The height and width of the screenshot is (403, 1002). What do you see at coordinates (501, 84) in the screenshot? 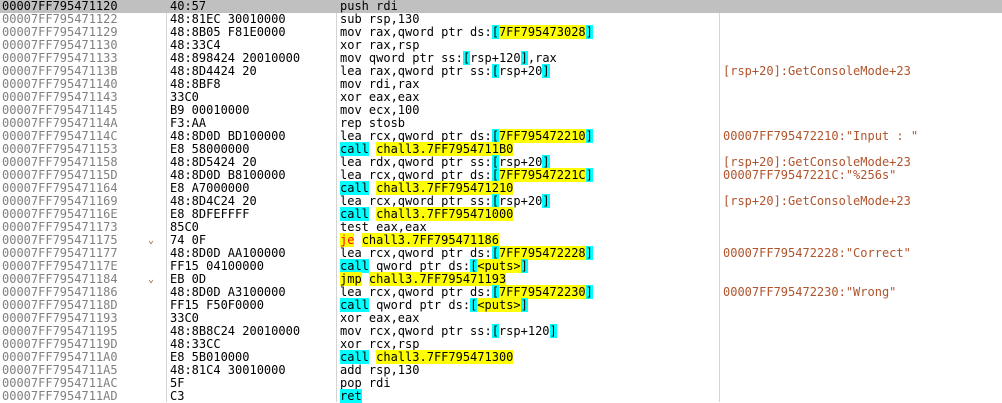
I see `disasm-row: 00007FF795471140 48:8BF8 mov rdi,rax` at bounding box center [501, 84].